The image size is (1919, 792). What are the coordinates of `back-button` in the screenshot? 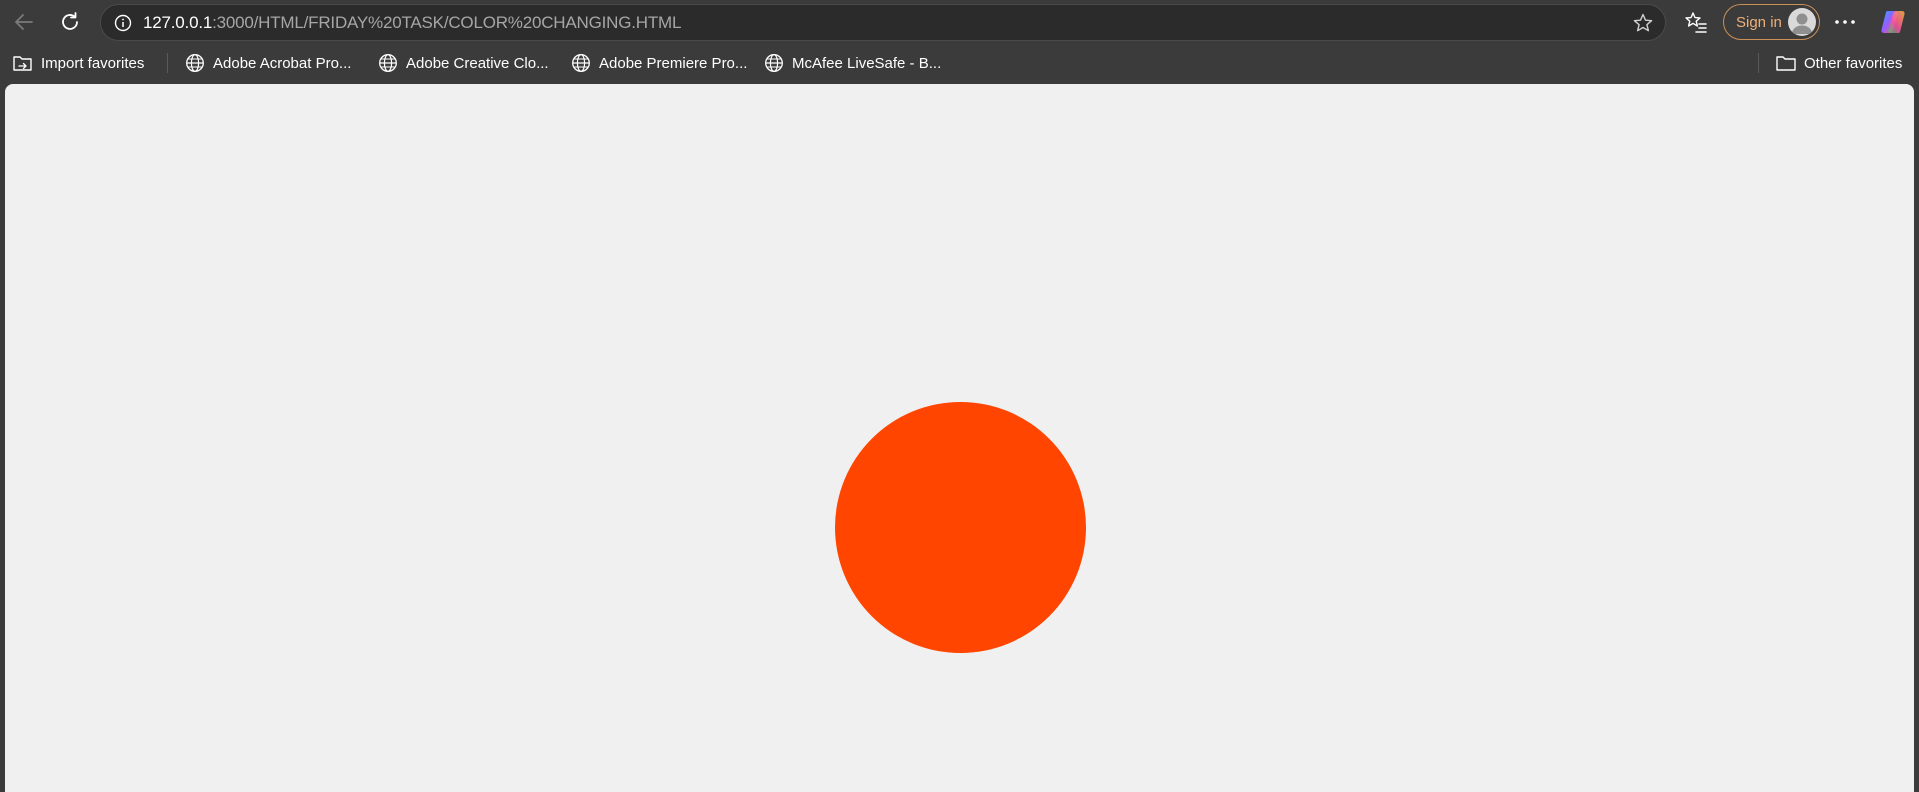 It's located at (24, 22).